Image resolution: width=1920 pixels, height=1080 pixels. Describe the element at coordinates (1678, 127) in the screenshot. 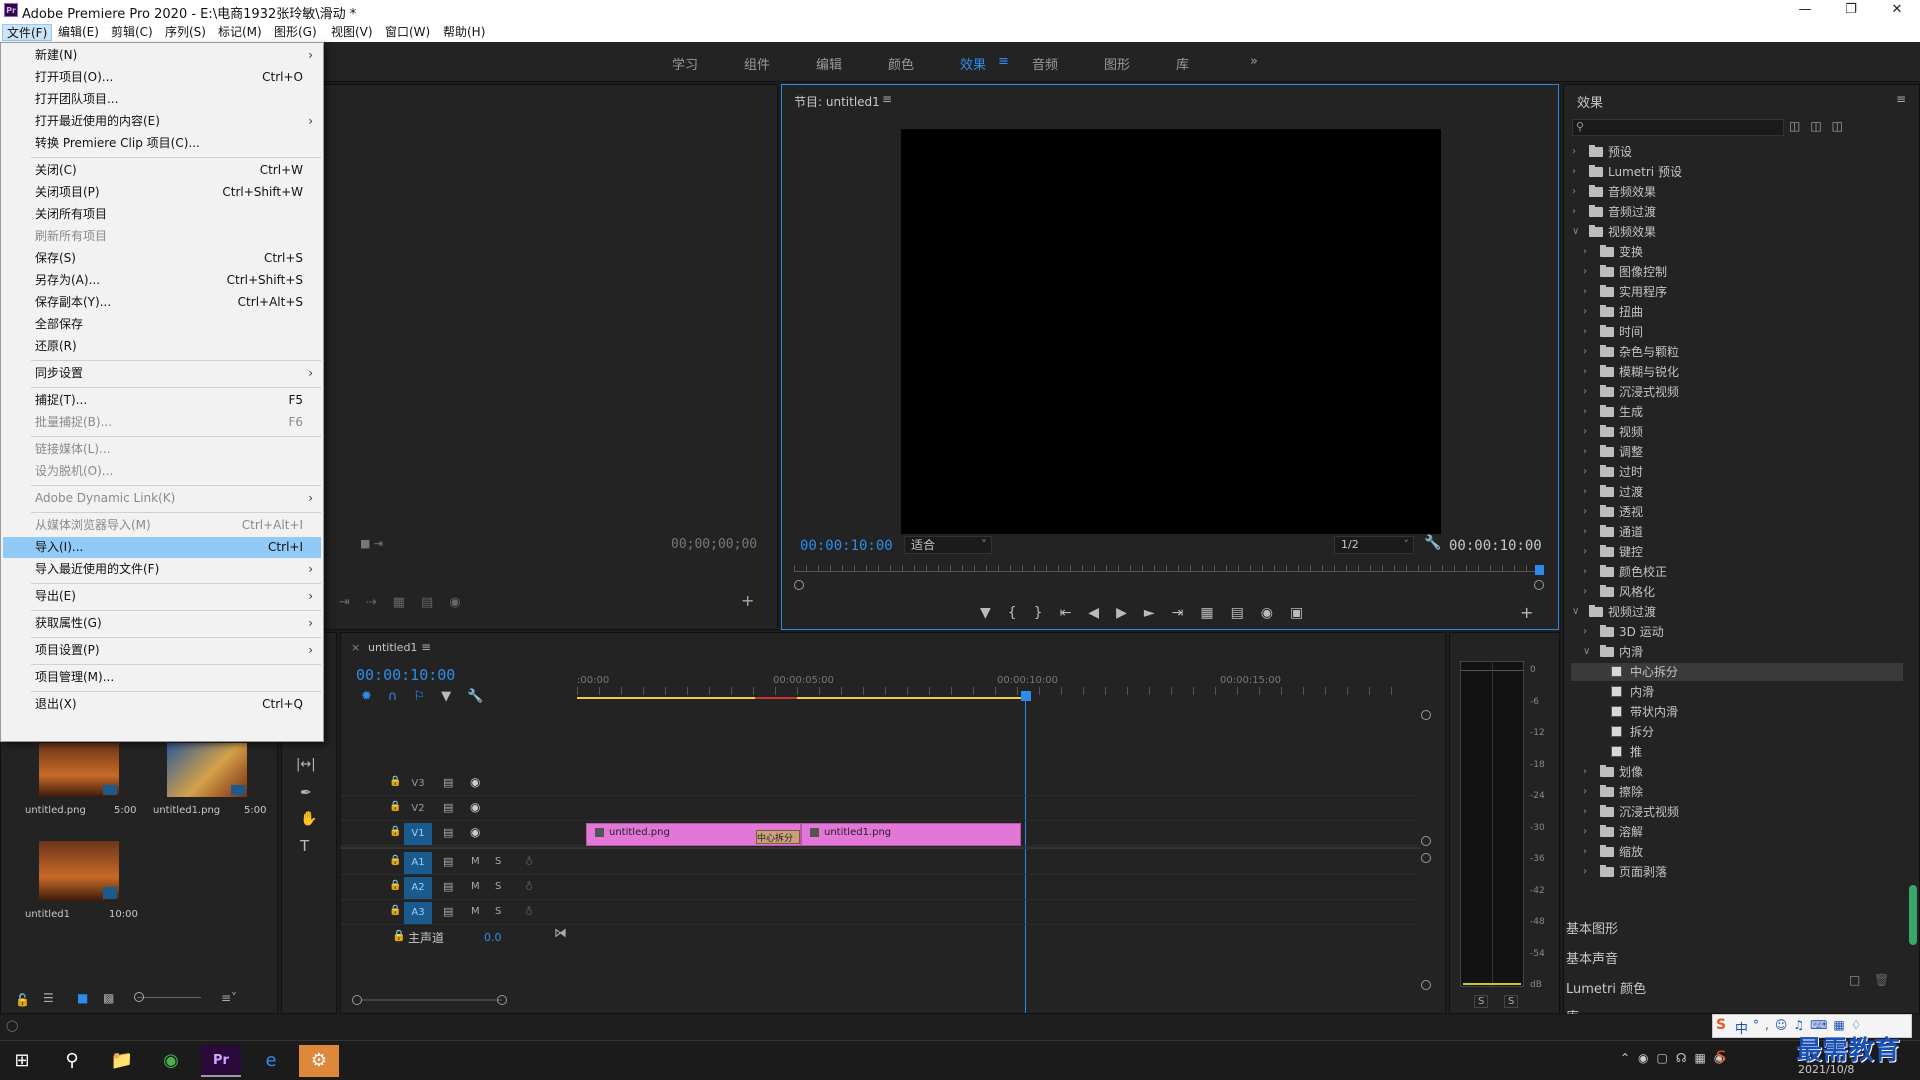

I see `effects-search-input: ⚲` at that location.